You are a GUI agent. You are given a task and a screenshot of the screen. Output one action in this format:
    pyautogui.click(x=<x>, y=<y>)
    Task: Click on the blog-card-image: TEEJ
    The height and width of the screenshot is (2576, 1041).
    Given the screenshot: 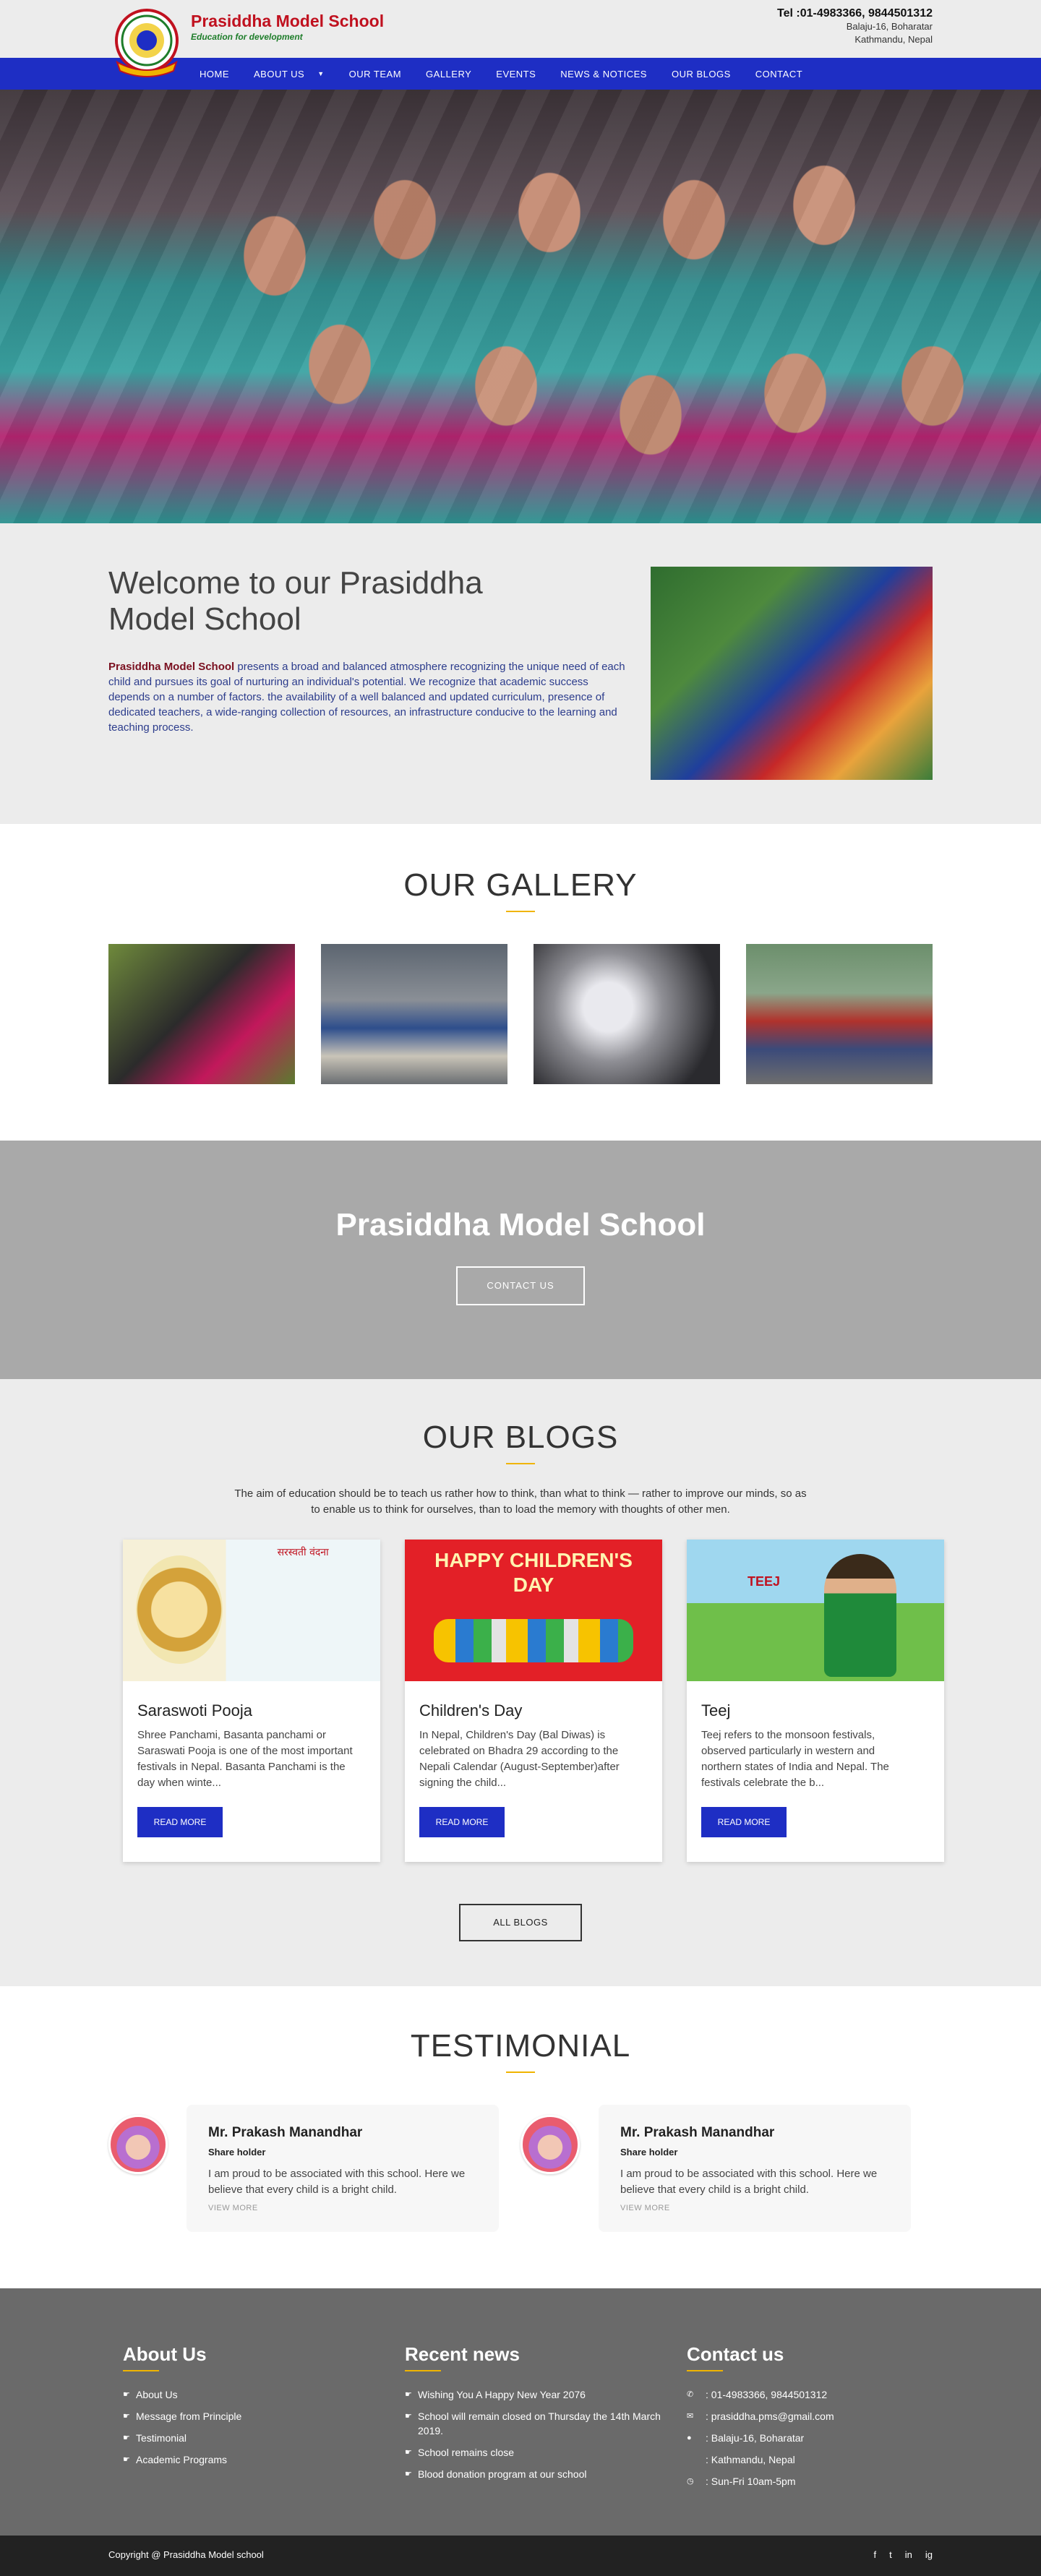 What is the action you would take?
    pyautogui.click(x=815, y=1610)
    